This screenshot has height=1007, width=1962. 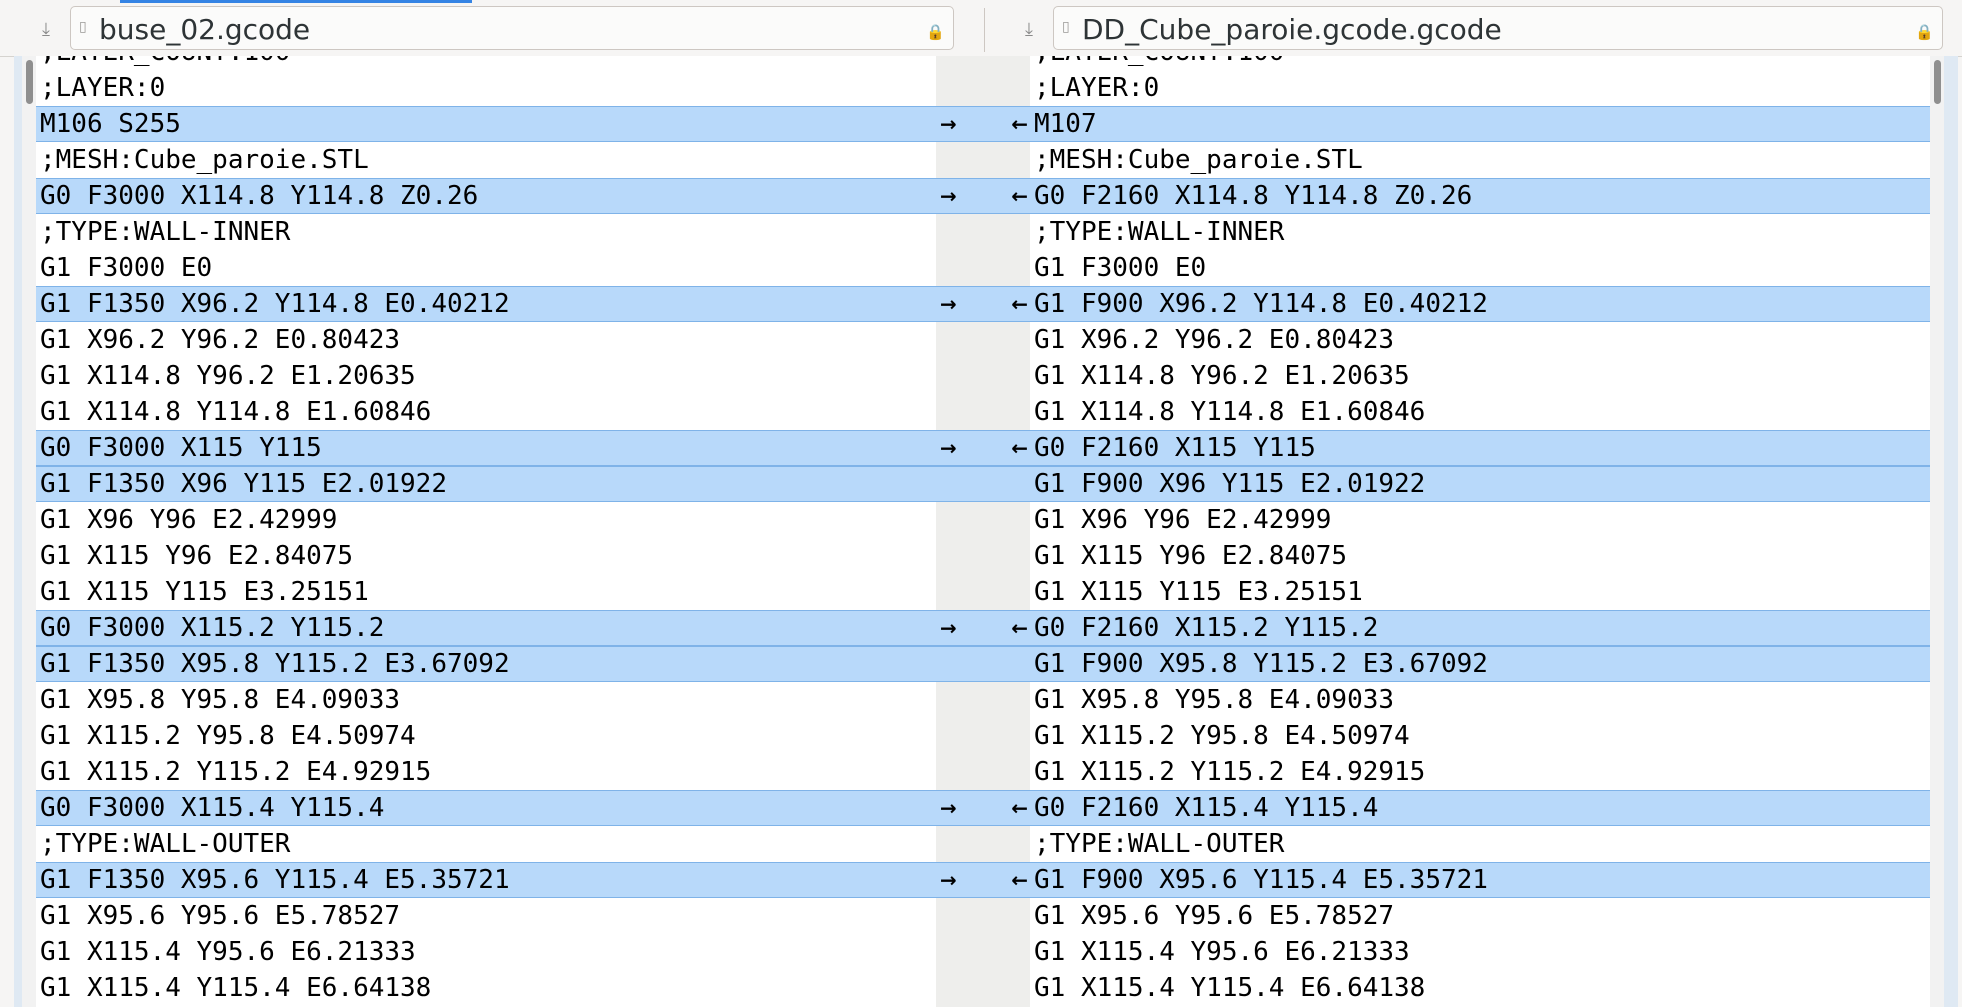 I want to click on left-code-line: ;LAYER_COUNT:100, so click(x=486, y=63).